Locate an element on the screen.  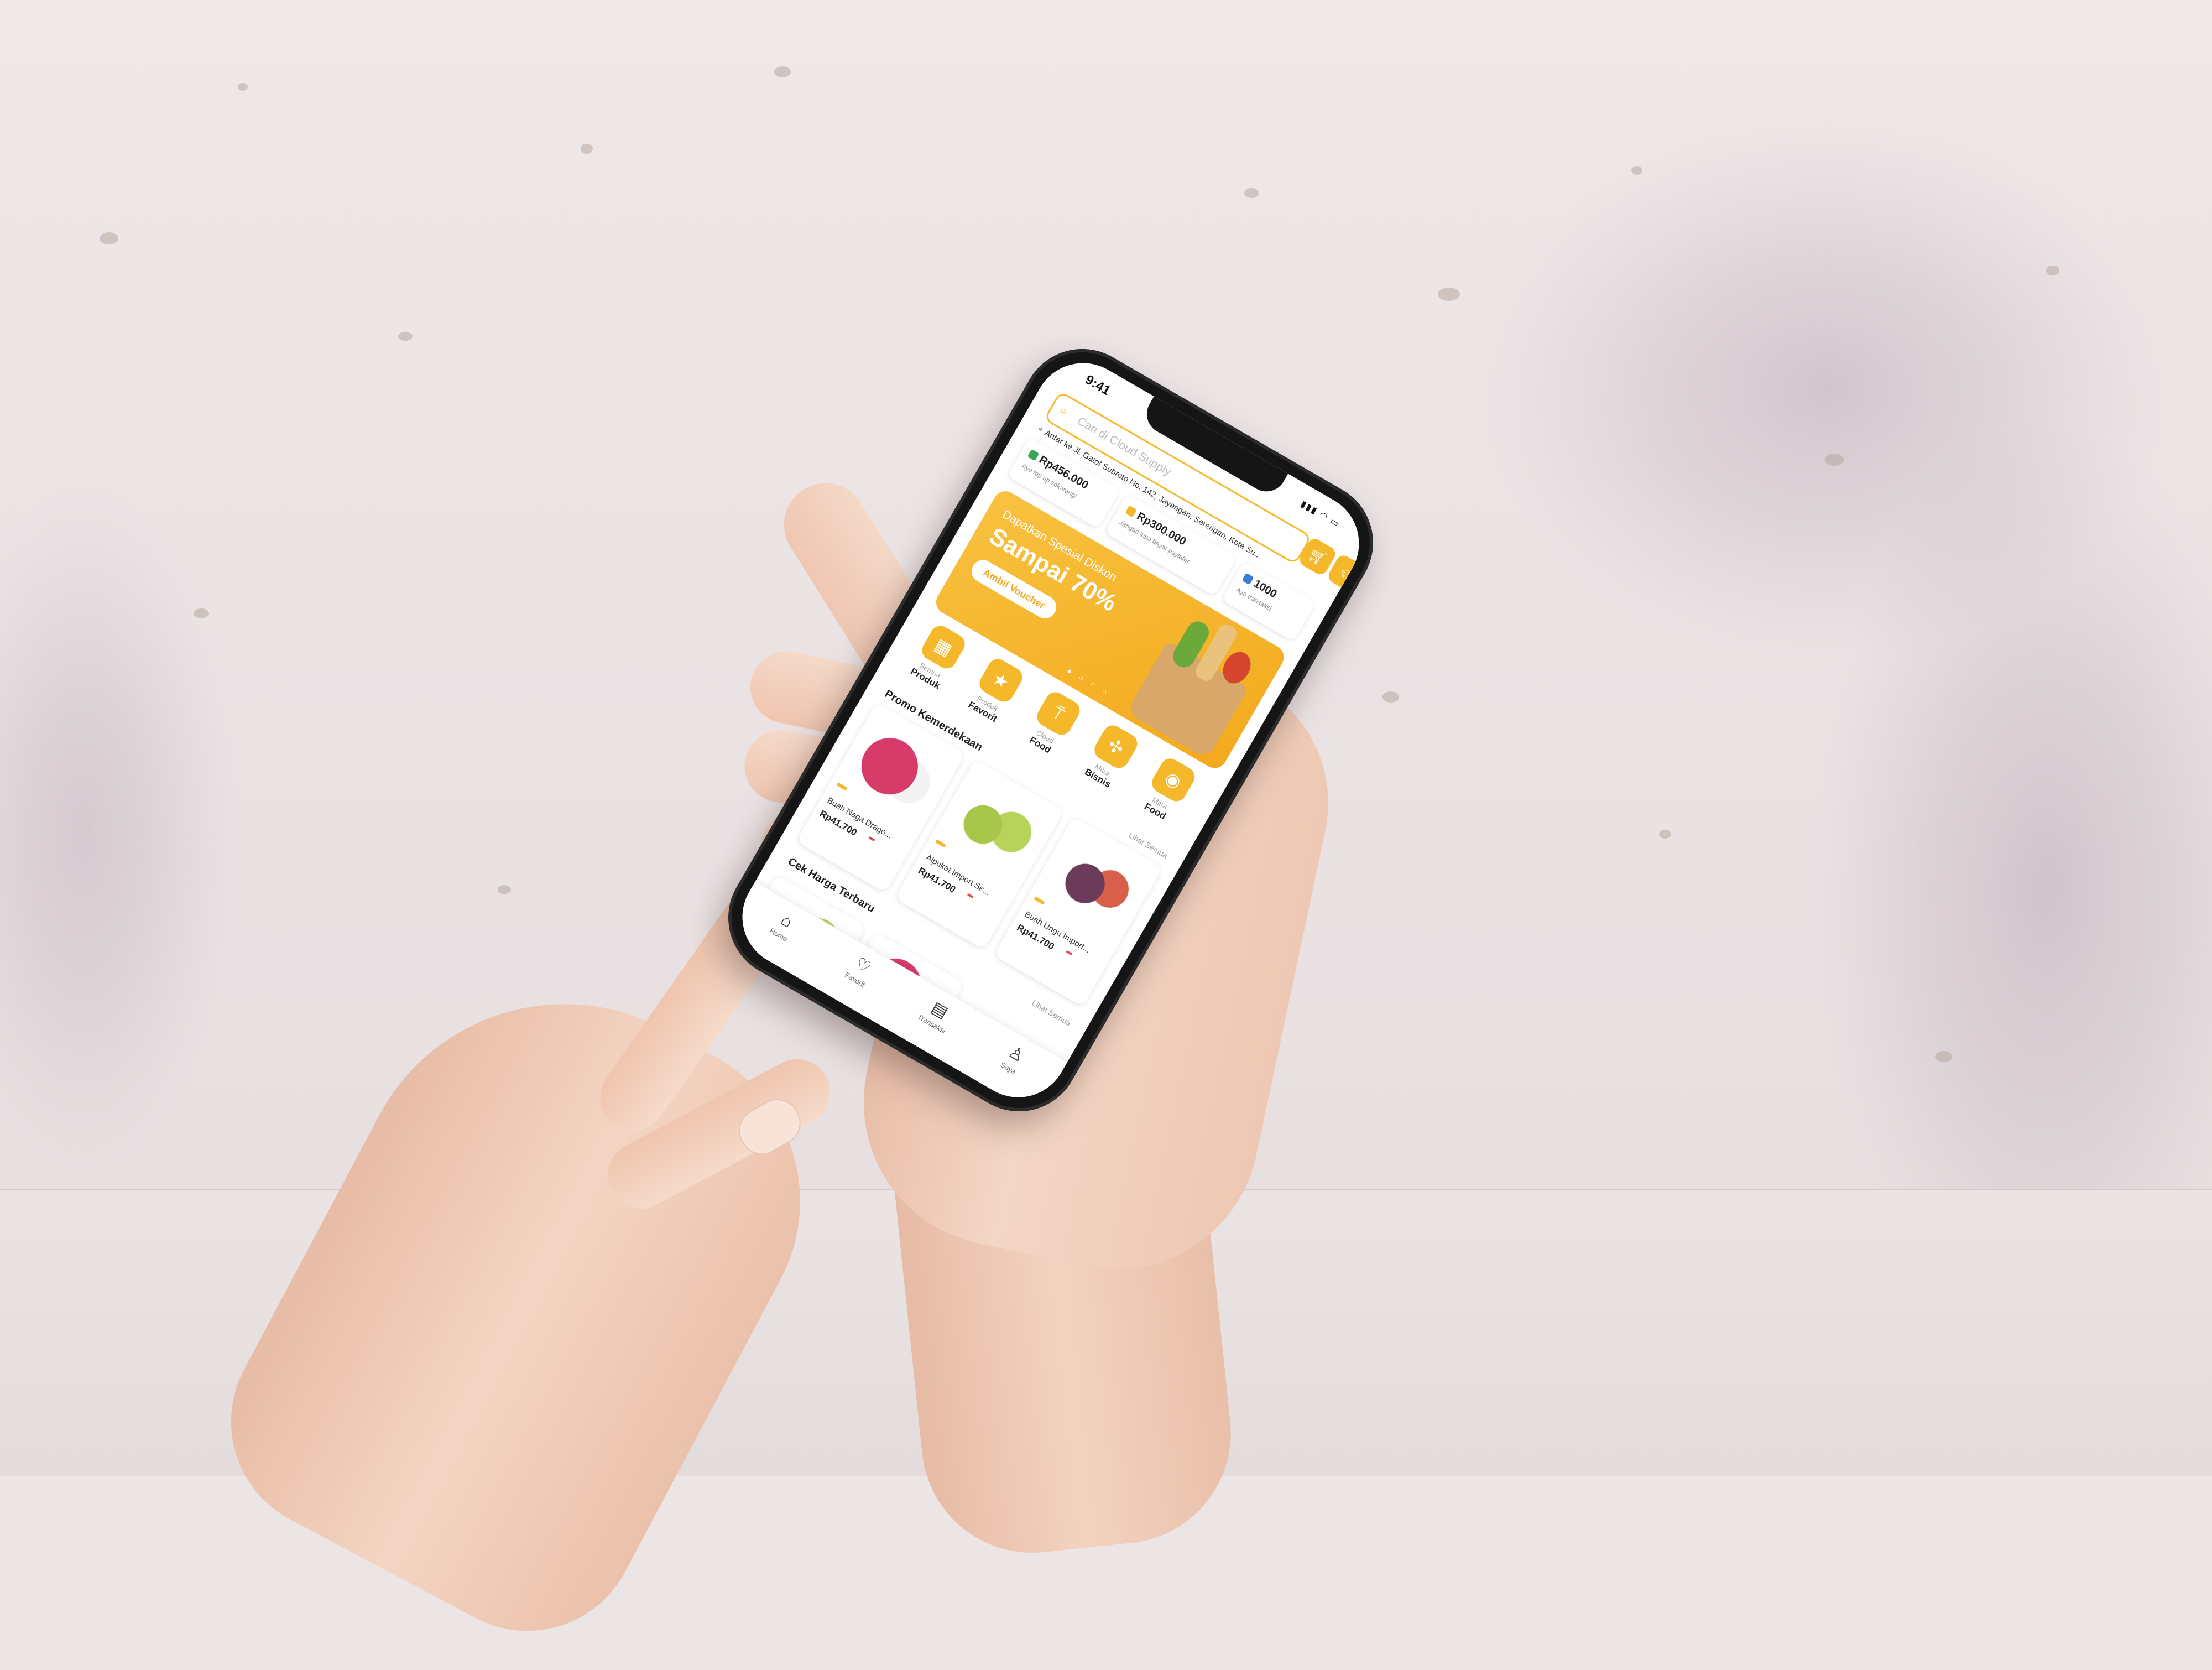
user-icon: ☺︎ is located at coordinates (1346, 573).